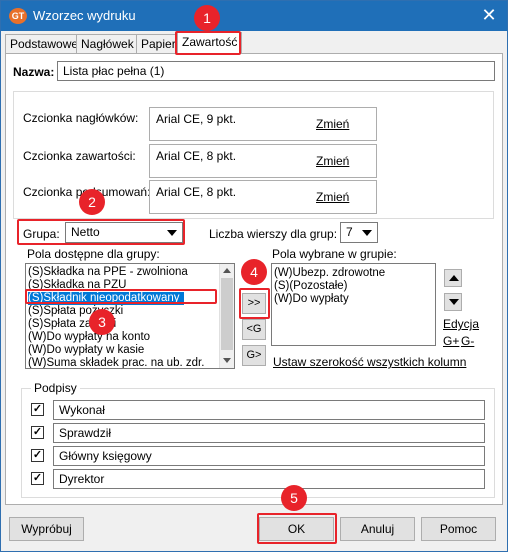  I want to click on signature-field-2: Sprawdził, so click(269, 433).